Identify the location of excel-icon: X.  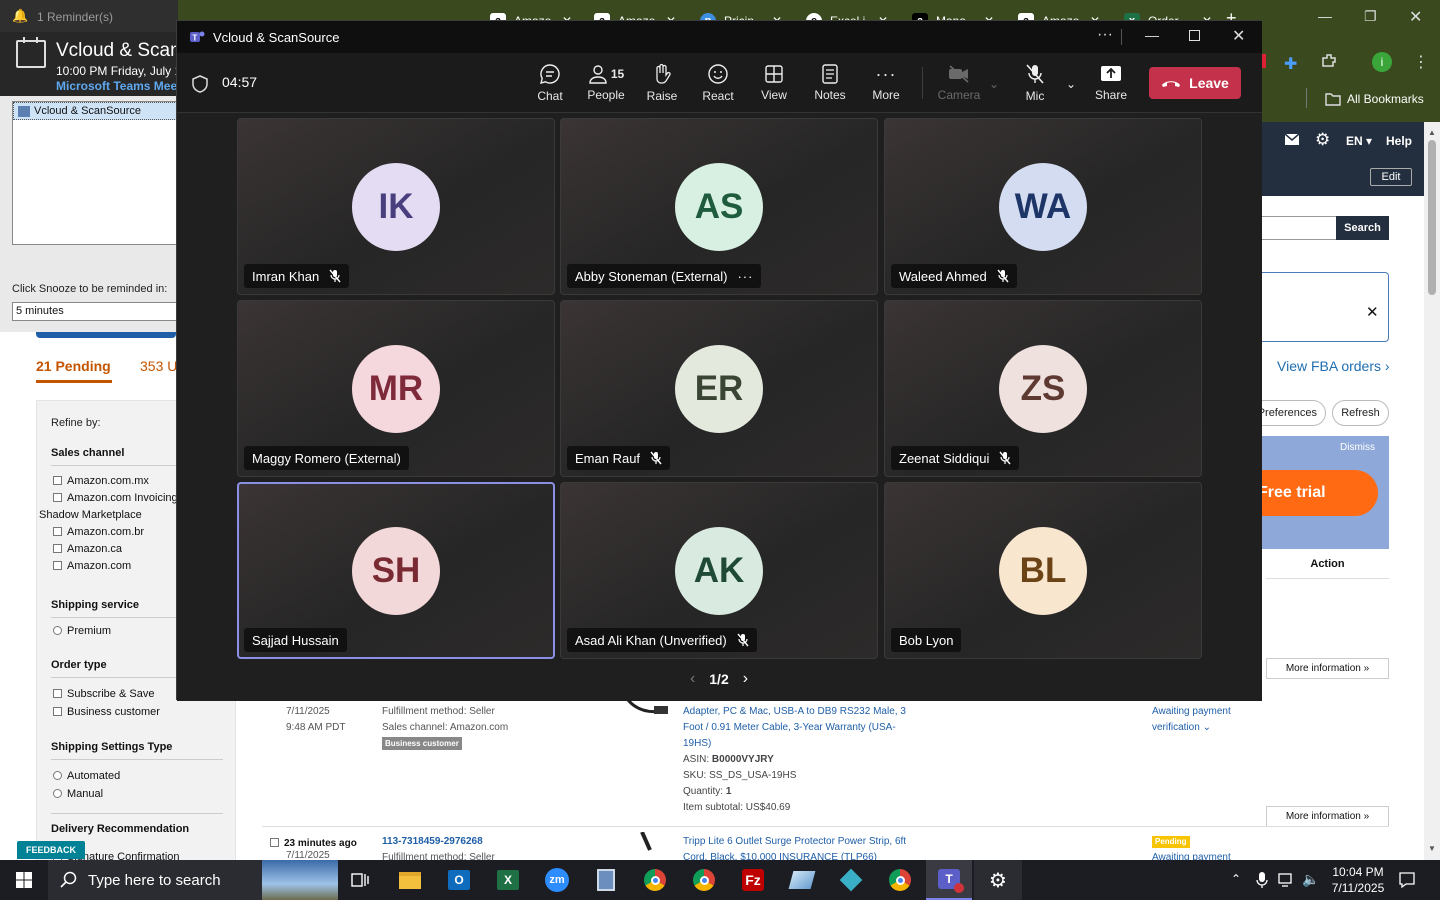
(508, 880).